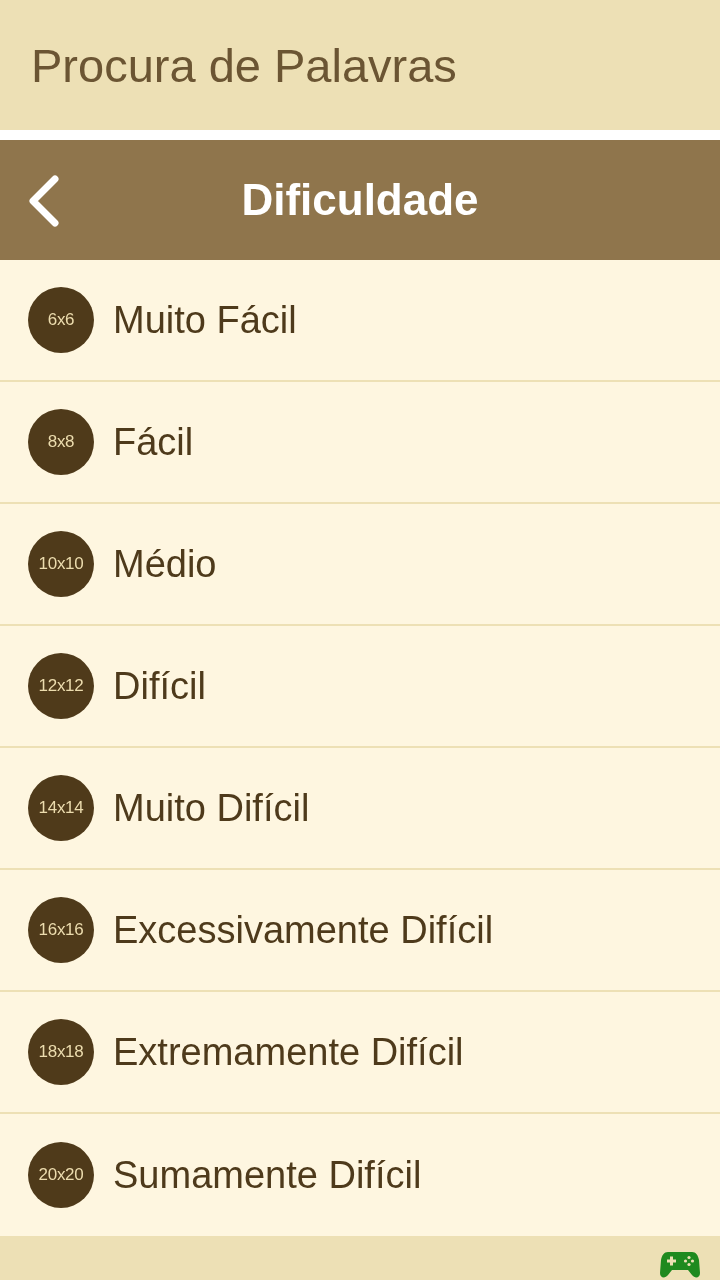 The width and height of the screenshot is (720, 1280). What do you see at coordinates (61, 320) in the screenshot?
I see `grid-size-badge: 6x6` at bounding box center [61, 320].